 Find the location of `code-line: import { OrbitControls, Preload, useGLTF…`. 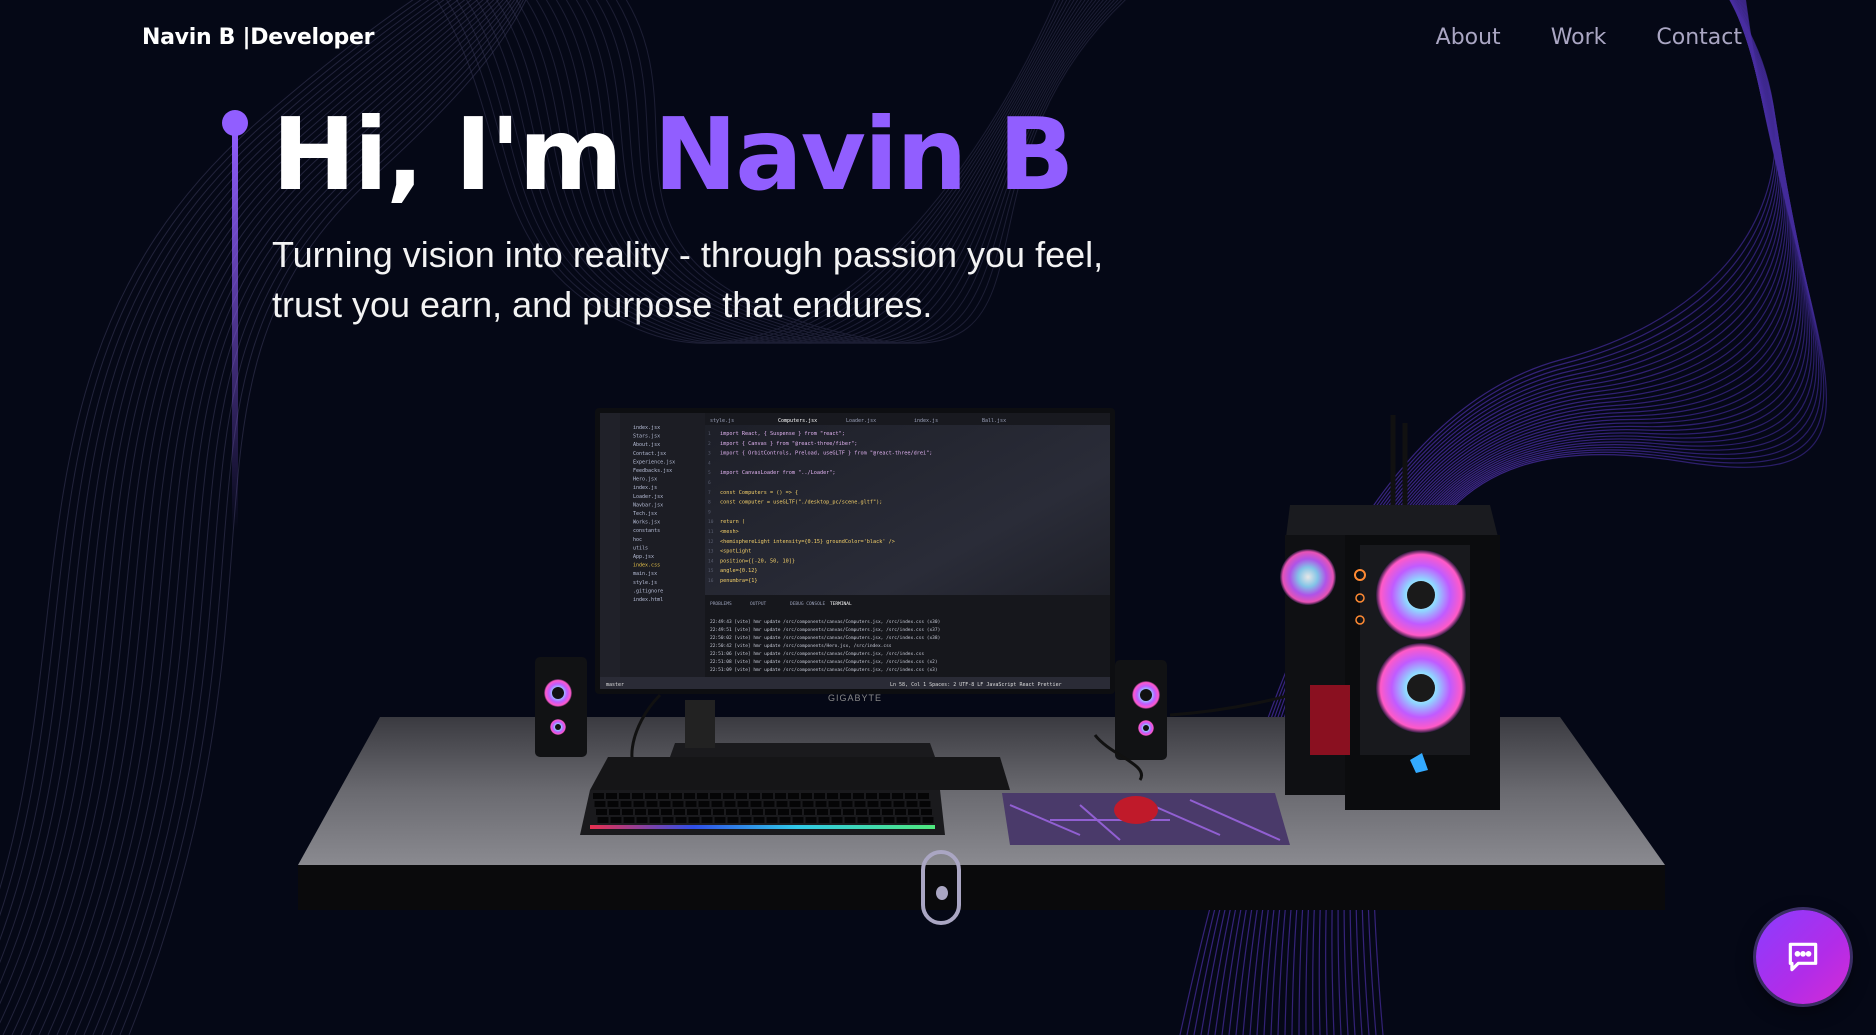

code-line: import { OrbitControls, Preload, useGLTF… is located at coordinates (826, 454).